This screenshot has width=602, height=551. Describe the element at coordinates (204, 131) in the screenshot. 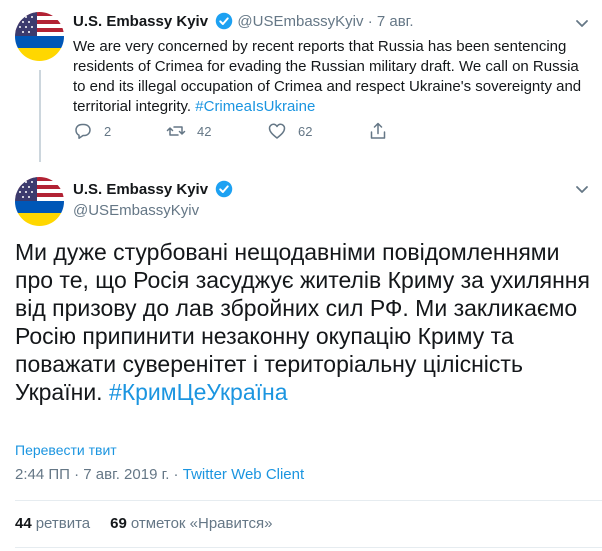

I see `retweet-count: 42` at that location.